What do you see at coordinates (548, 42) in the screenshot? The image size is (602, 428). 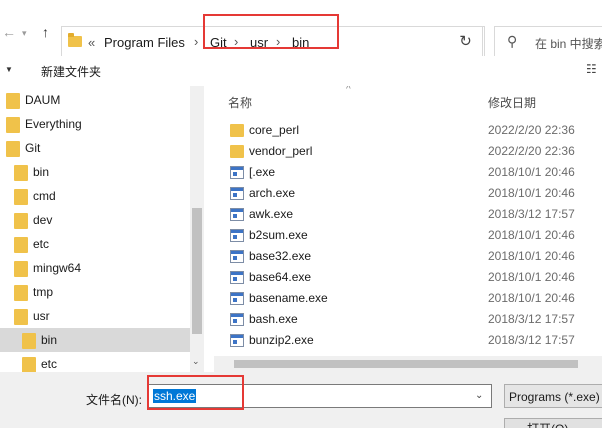 I see `search-box: ⚲ 在 bin 中搜索` at bounding box center [548, 42].